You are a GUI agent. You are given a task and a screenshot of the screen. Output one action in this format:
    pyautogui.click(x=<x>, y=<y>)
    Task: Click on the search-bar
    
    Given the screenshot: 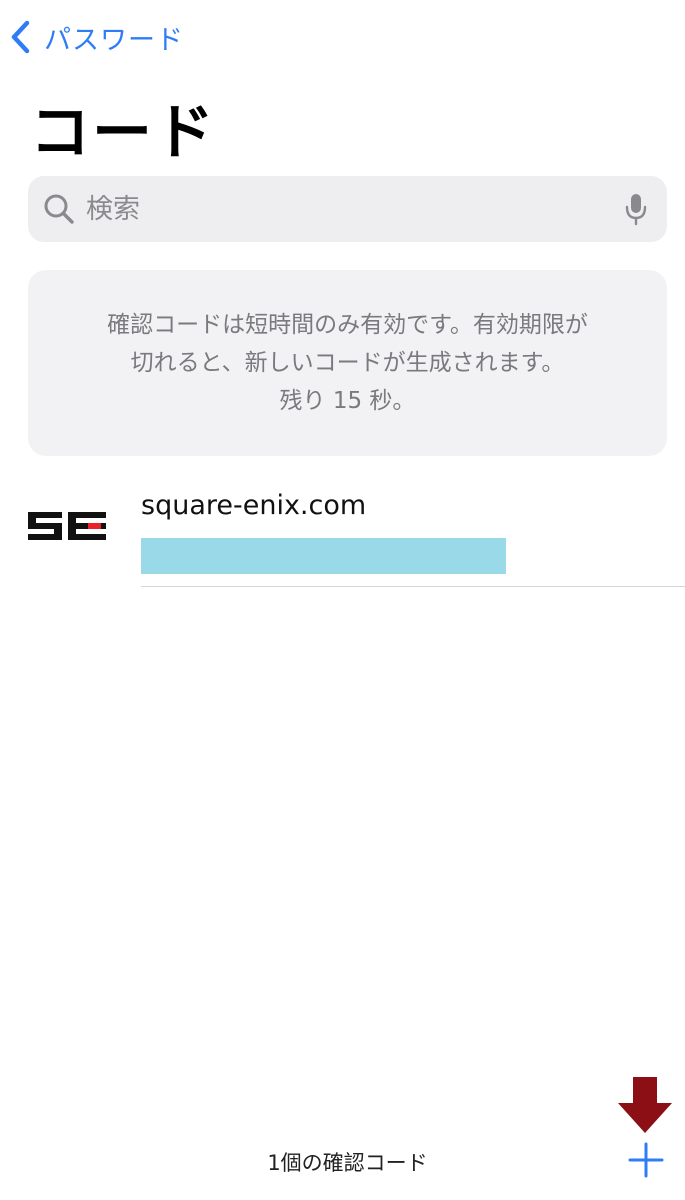 What is the action you would take?
    pyautogui.click(x=347, y=209)
    